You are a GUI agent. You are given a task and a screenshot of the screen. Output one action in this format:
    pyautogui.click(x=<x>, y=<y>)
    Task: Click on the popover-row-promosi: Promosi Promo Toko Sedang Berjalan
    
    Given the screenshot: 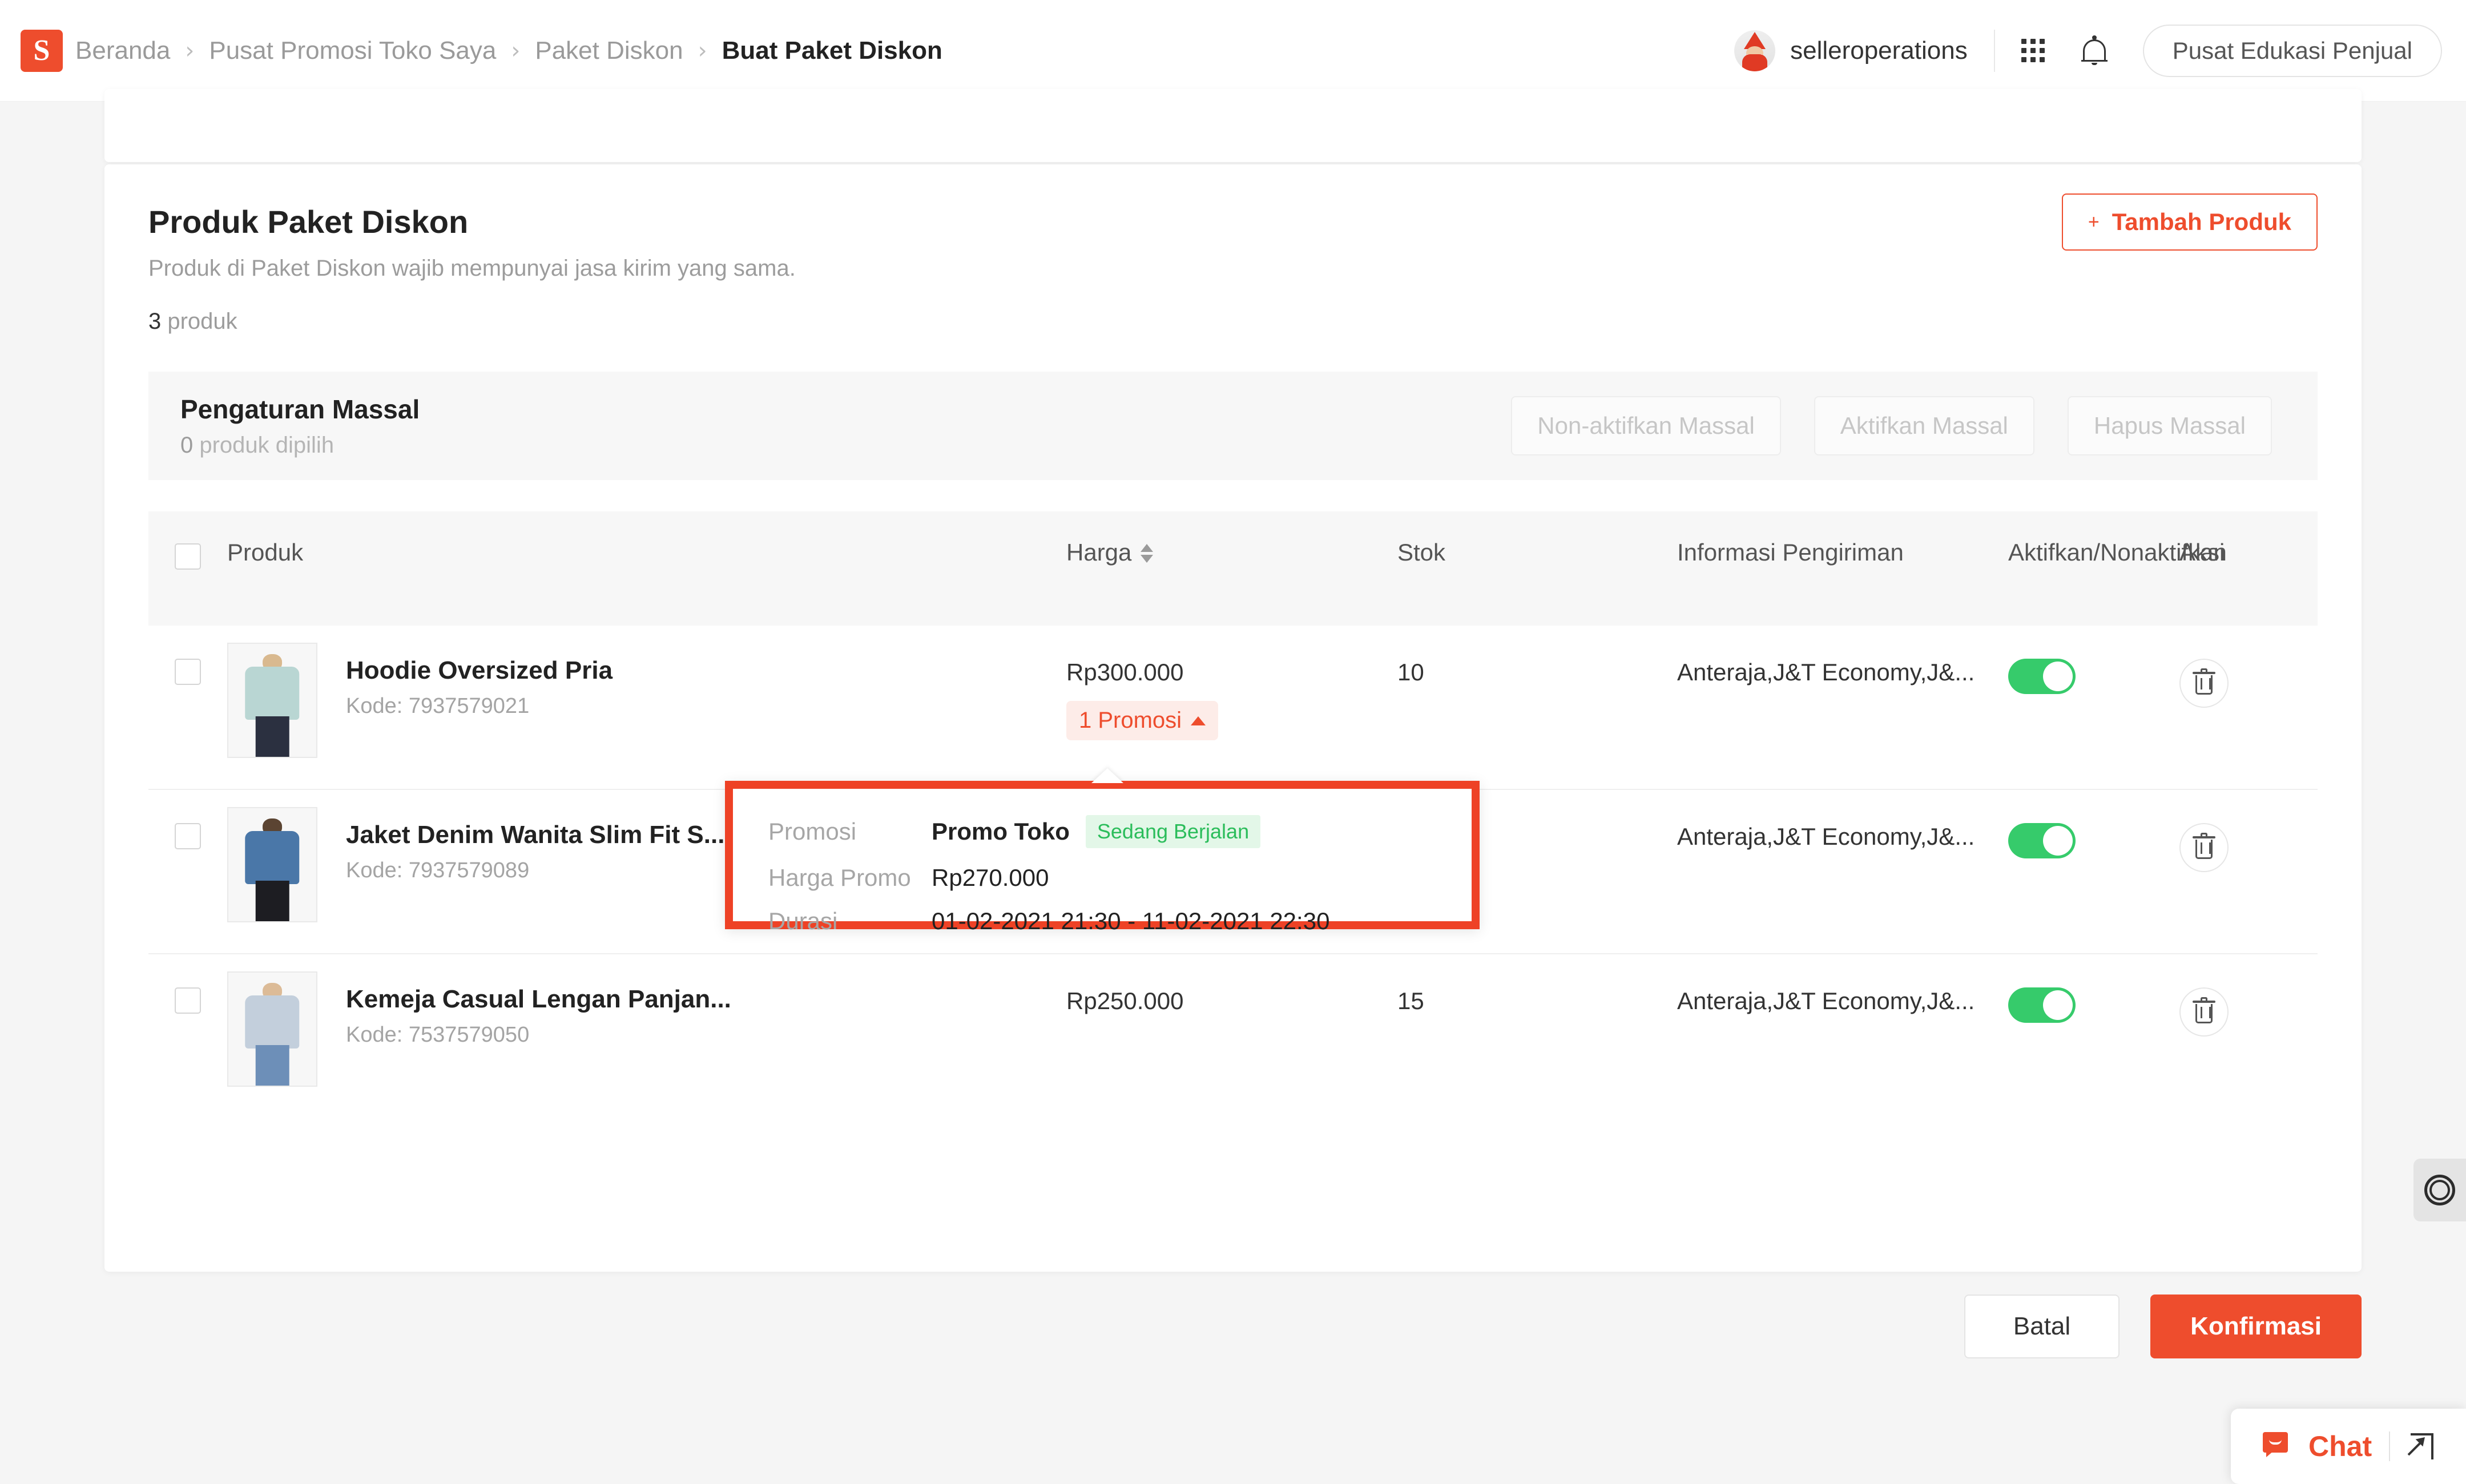 What is the action you would take?
    pyautogui.click(x=1120, y=831)
    